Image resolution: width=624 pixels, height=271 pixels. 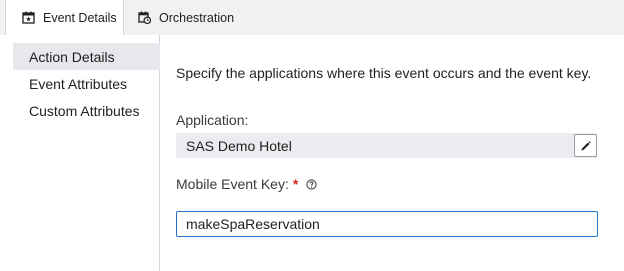 What do you see at coordinates (232, 184) in the screenshot?
I see `event-key-label-text: Mobile Event Key:` at bounding box center [232, 184].